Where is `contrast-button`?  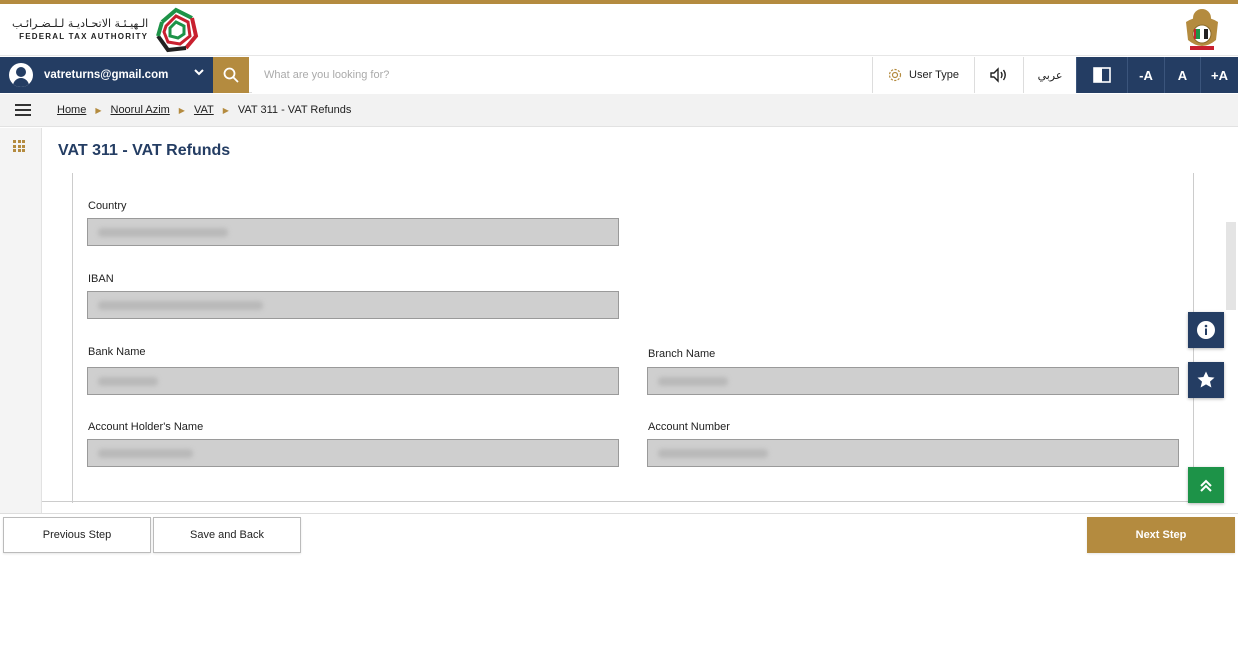 contrast-button is located at coordinates (1101, 75).